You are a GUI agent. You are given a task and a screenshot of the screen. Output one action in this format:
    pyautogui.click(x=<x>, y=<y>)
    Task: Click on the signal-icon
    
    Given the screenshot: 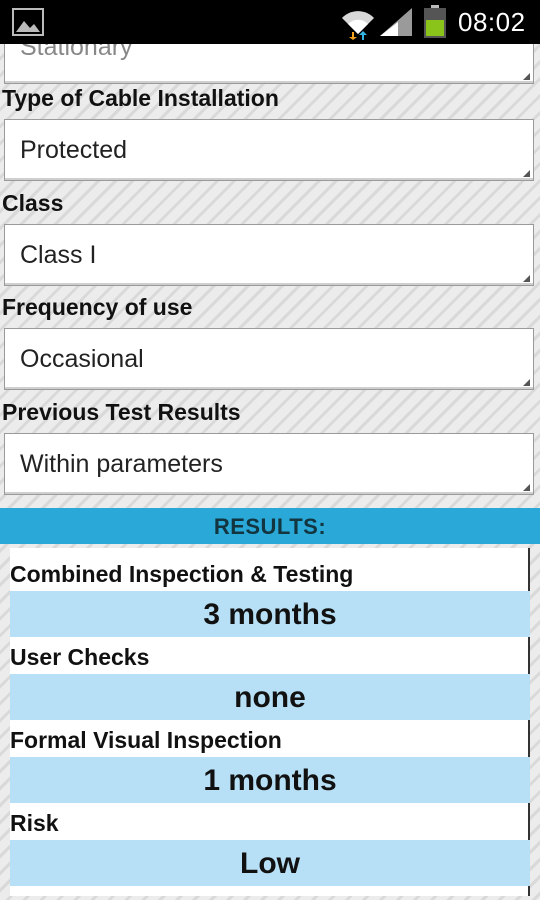 What is the action you would take?
    pyautogui.click(x=396, y=22)
    